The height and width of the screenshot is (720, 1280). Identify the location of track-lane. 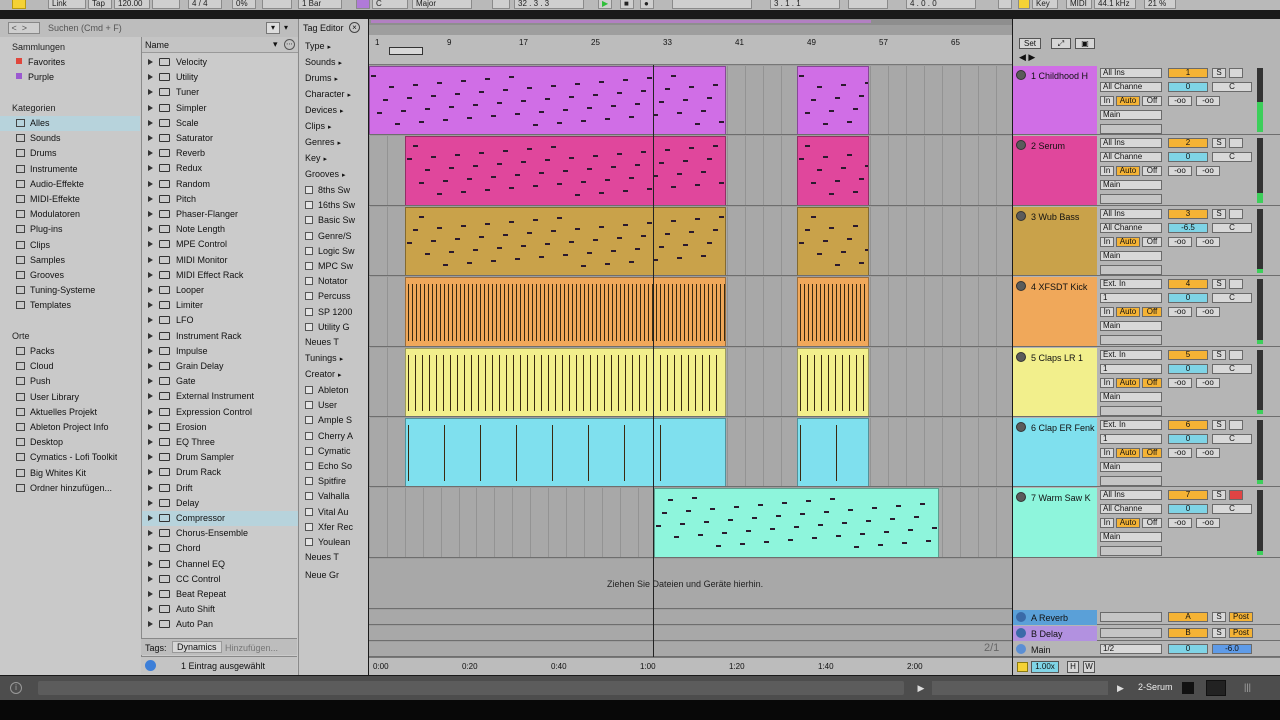
(690, 101).